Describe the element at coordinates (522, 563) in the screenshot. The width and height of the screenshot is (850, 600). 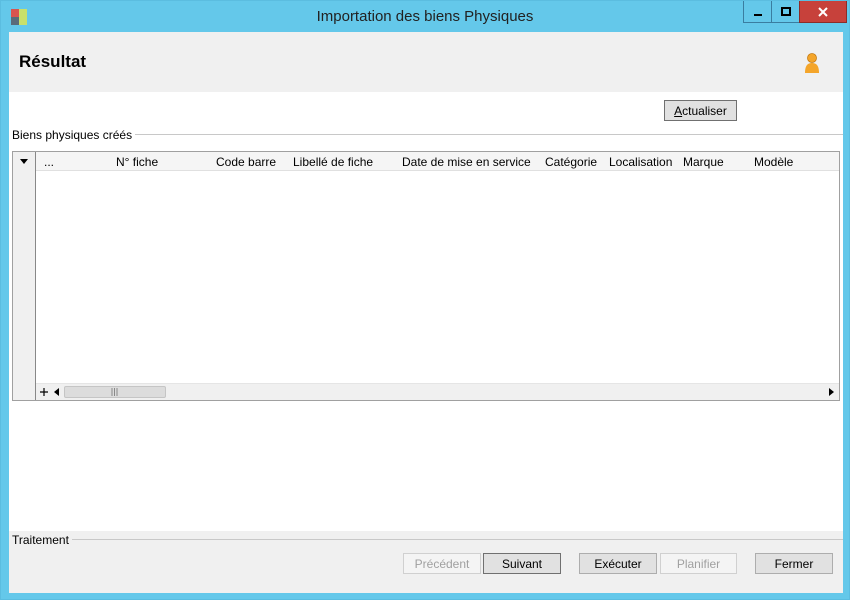
I see `next-button: Suivant` at that location.